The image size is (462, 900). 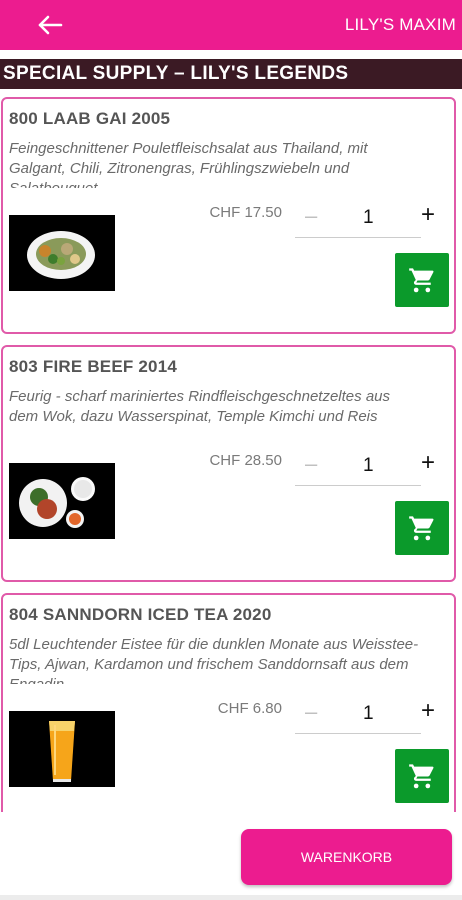 I want to click on product-name: 803 FIRE BEEF 2014, so click(x=93, y=366).